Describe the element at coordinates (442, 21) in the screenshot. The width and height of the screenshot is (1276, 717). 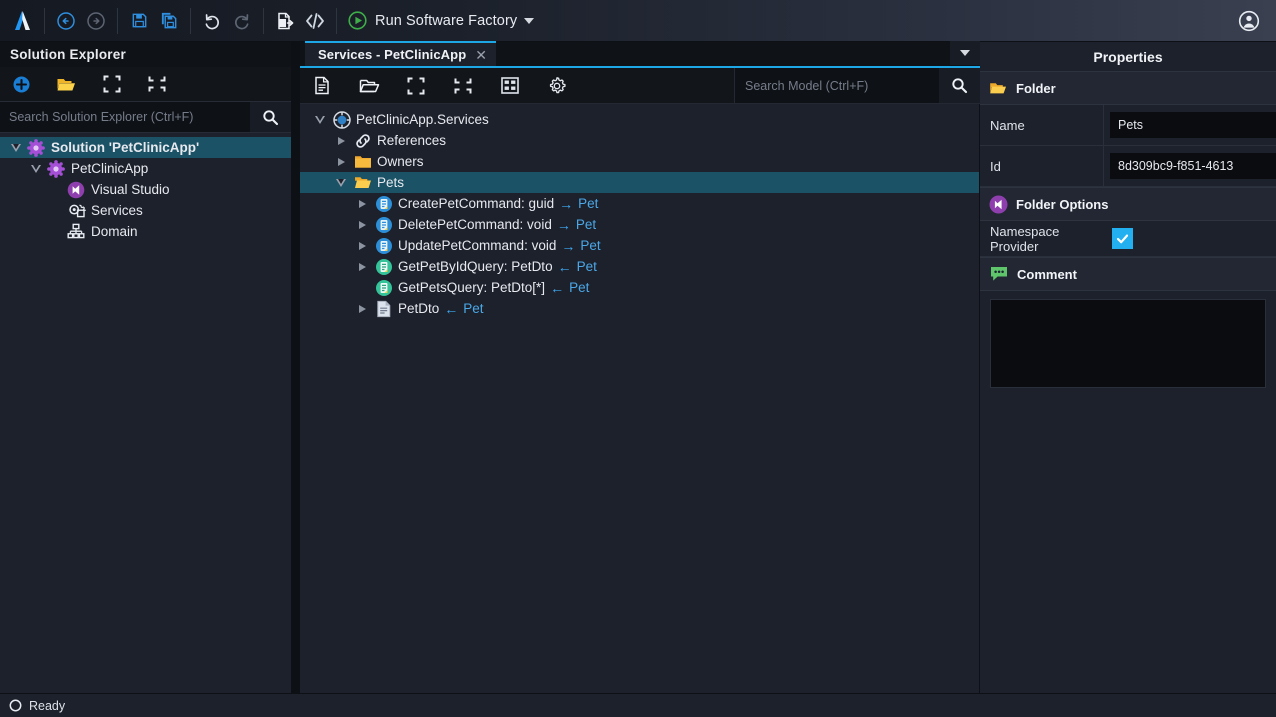
I see `run-software-factory-button: Run Software Factory` at that location.